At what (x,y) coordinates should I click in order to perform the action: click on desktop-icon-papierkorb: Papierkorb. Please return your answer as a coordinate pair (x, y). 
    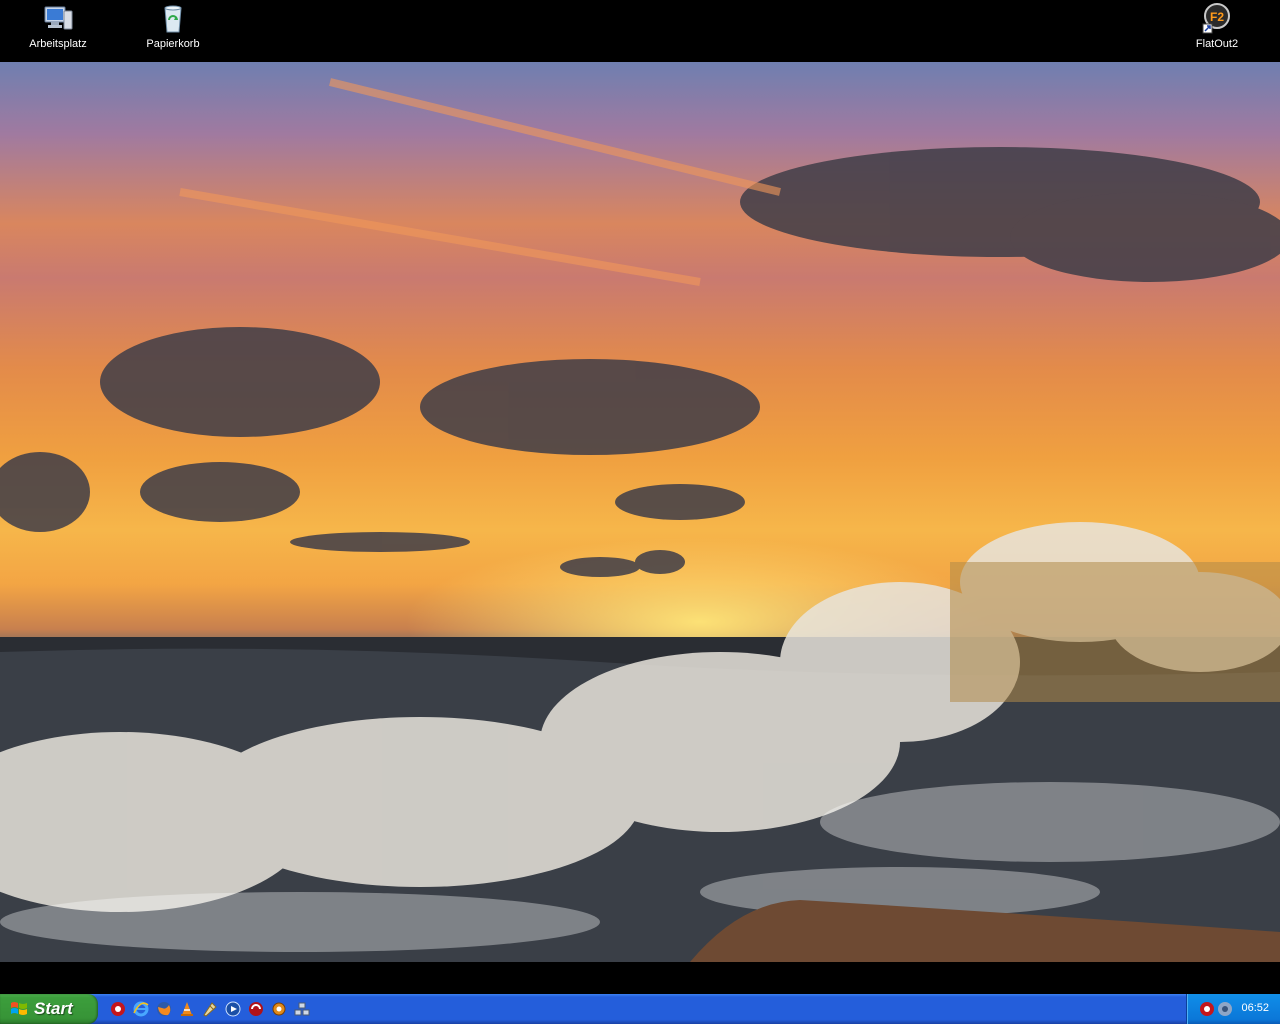
    Looking at the image, I should click on (173, 26).